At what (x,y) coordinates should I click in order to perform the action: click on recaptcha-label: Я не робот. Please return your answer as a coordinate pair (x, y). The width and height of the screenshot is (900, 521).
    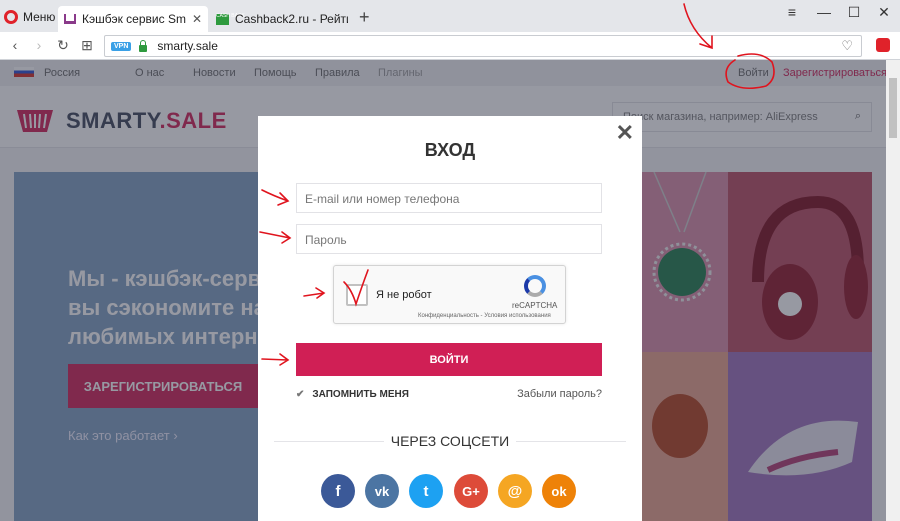
    Looking at the image, I should click on (404, 295).